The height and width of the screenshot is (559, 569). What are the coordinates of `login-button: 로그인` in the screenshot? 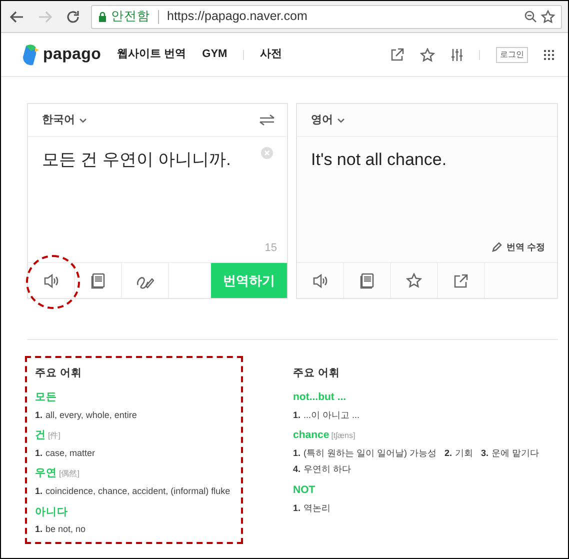 It's located at (512, 54).